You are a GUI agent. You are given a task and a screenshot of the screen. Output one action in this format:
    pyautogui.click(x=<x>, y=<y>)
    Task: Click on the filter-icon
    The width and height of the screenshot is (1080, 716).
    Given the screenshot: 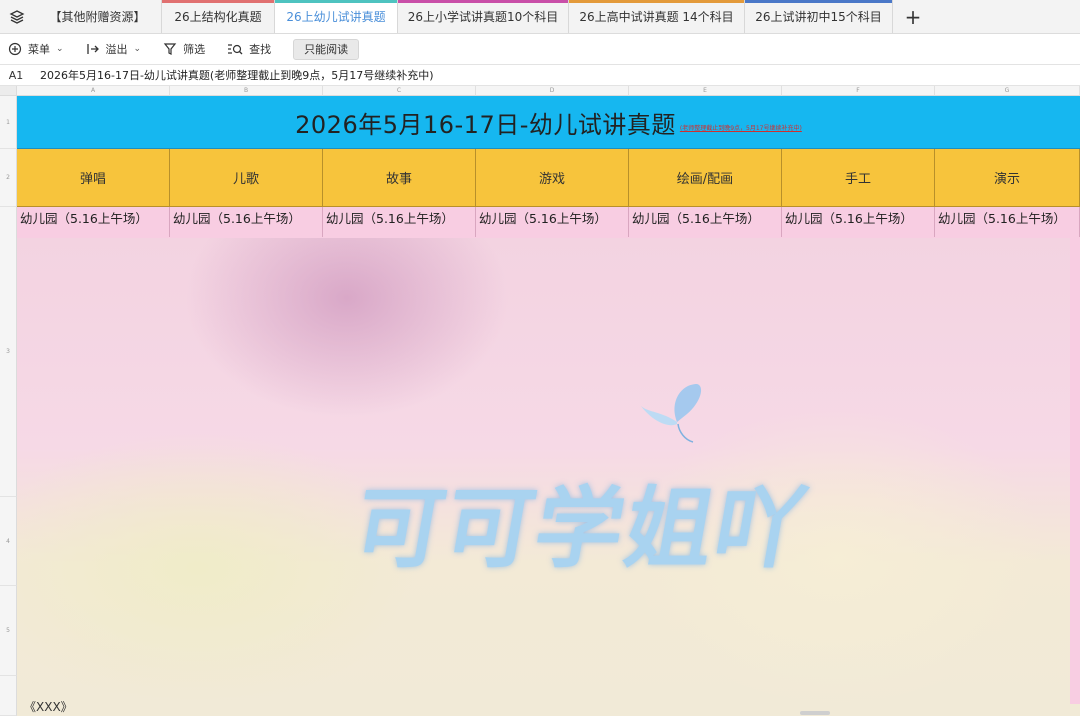 What is the action you would take?
    pyautogui.click(x=170, y=49)
    